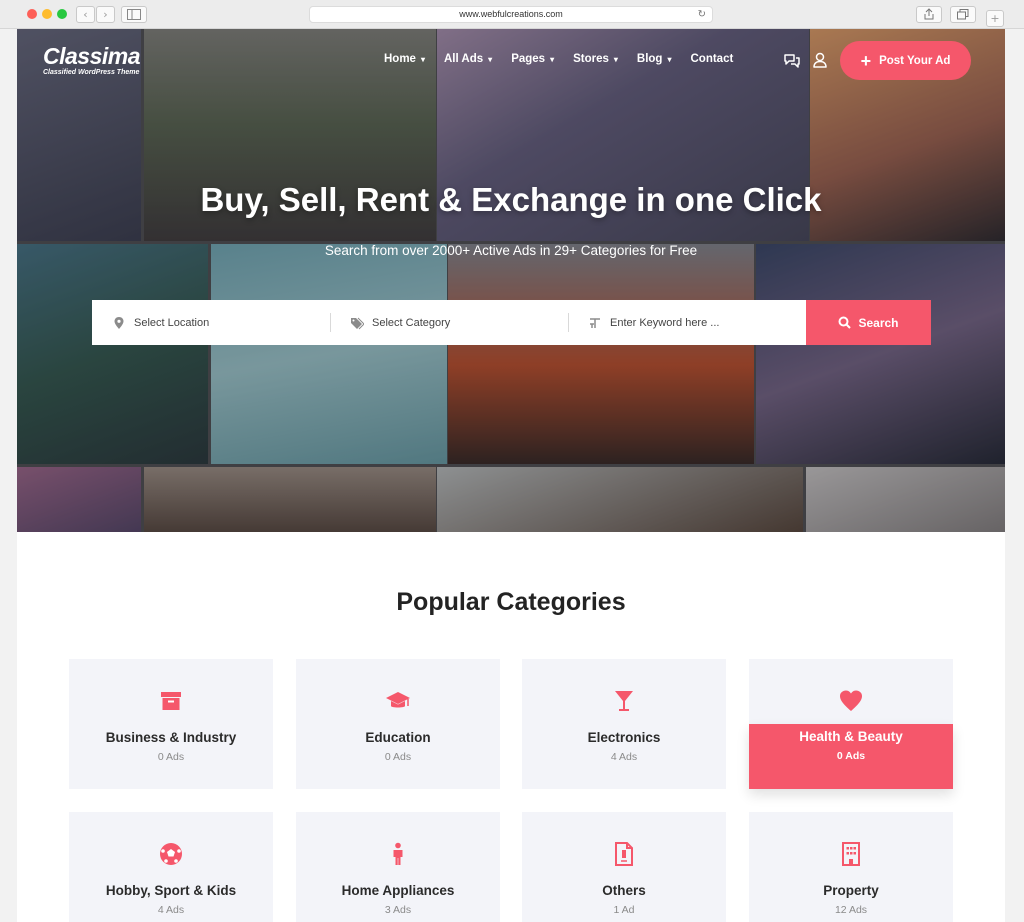  I want to click on close-window-button, so click(32, 14).